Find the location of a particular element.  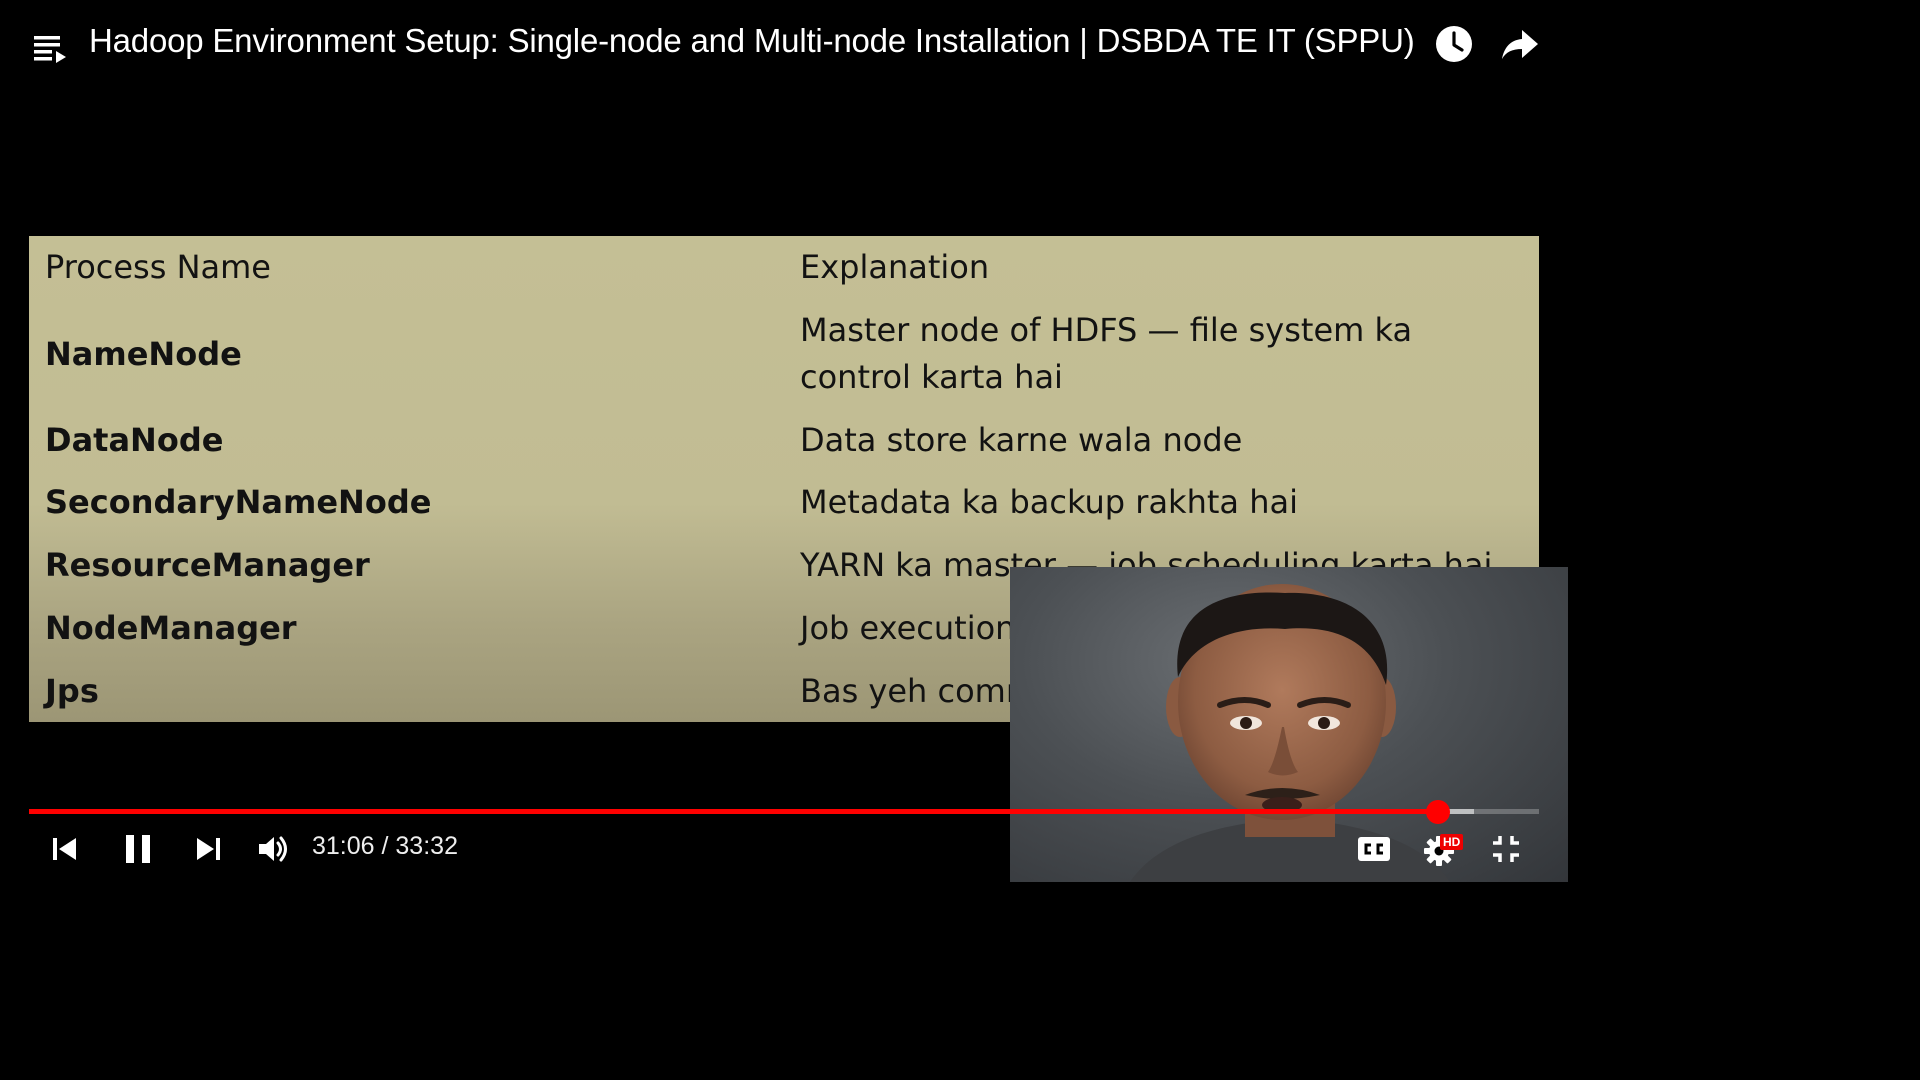

process-name: Jps is located at coordinates (72, 691).